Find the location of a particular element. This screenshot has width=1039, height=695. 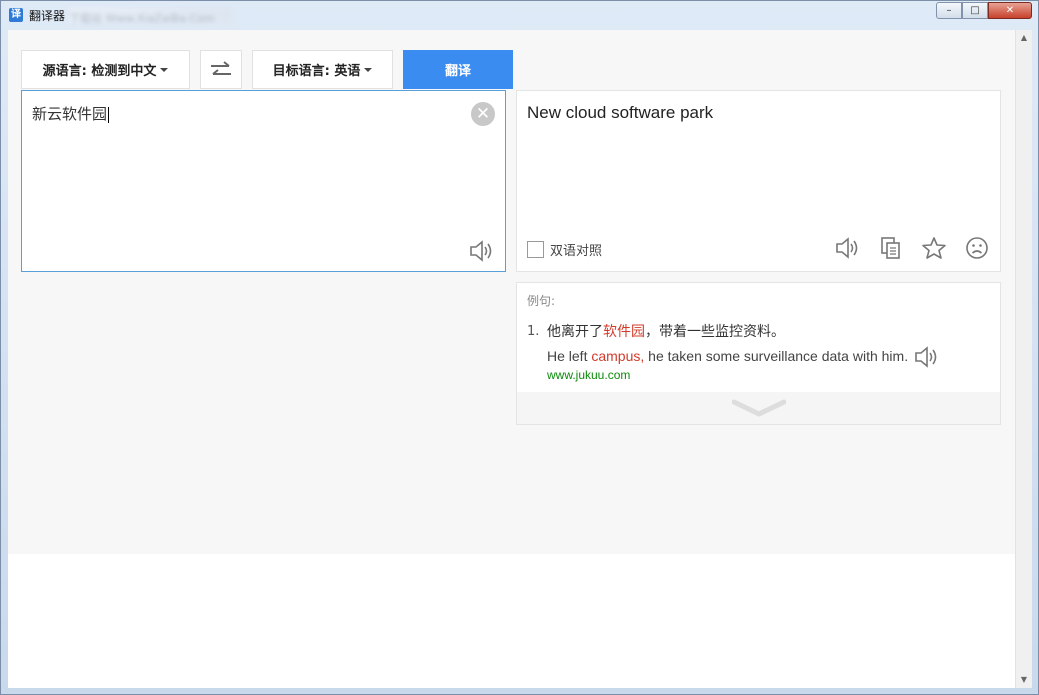

result-speaker-button is located at coordinates (848, 248).